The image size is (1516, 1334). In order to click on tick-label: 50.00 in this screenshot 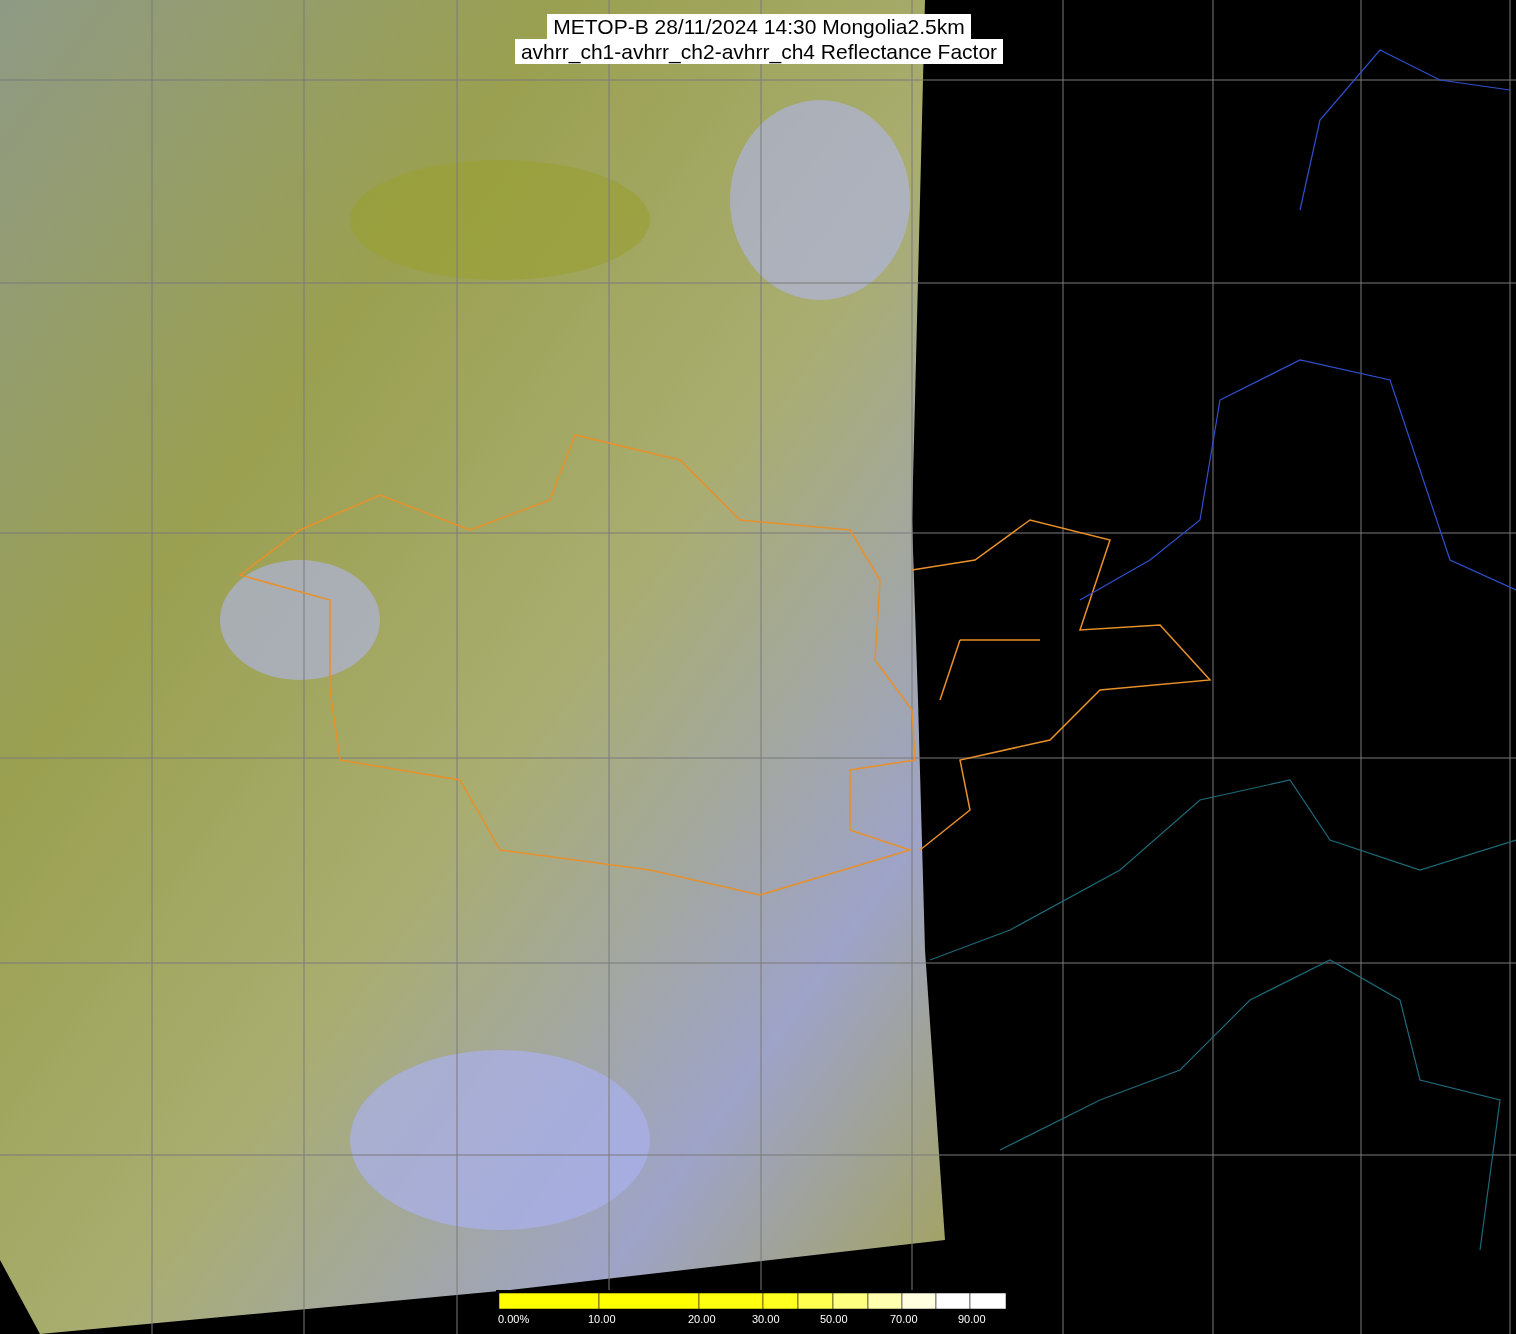, I will do `click(834, 1319)`.